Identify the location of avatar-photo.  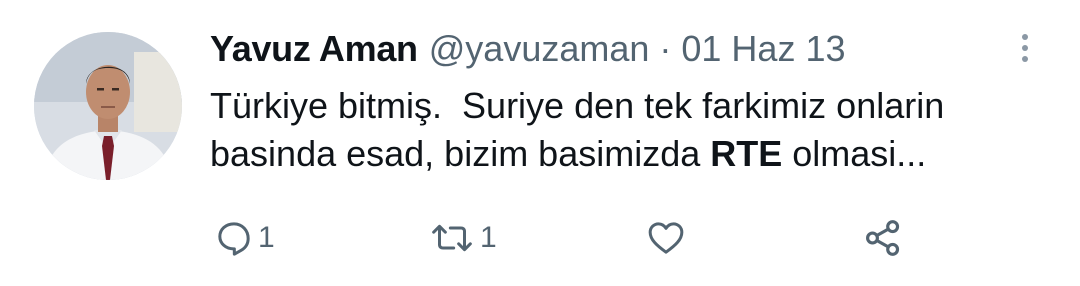
(108, 106).